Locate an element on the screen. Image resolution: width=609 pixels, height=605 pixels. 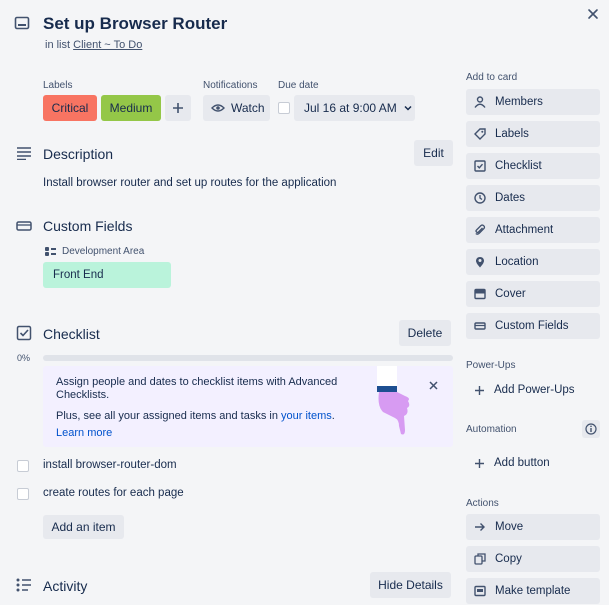
actions-heading: Actions is located at coordinates (482, 503).